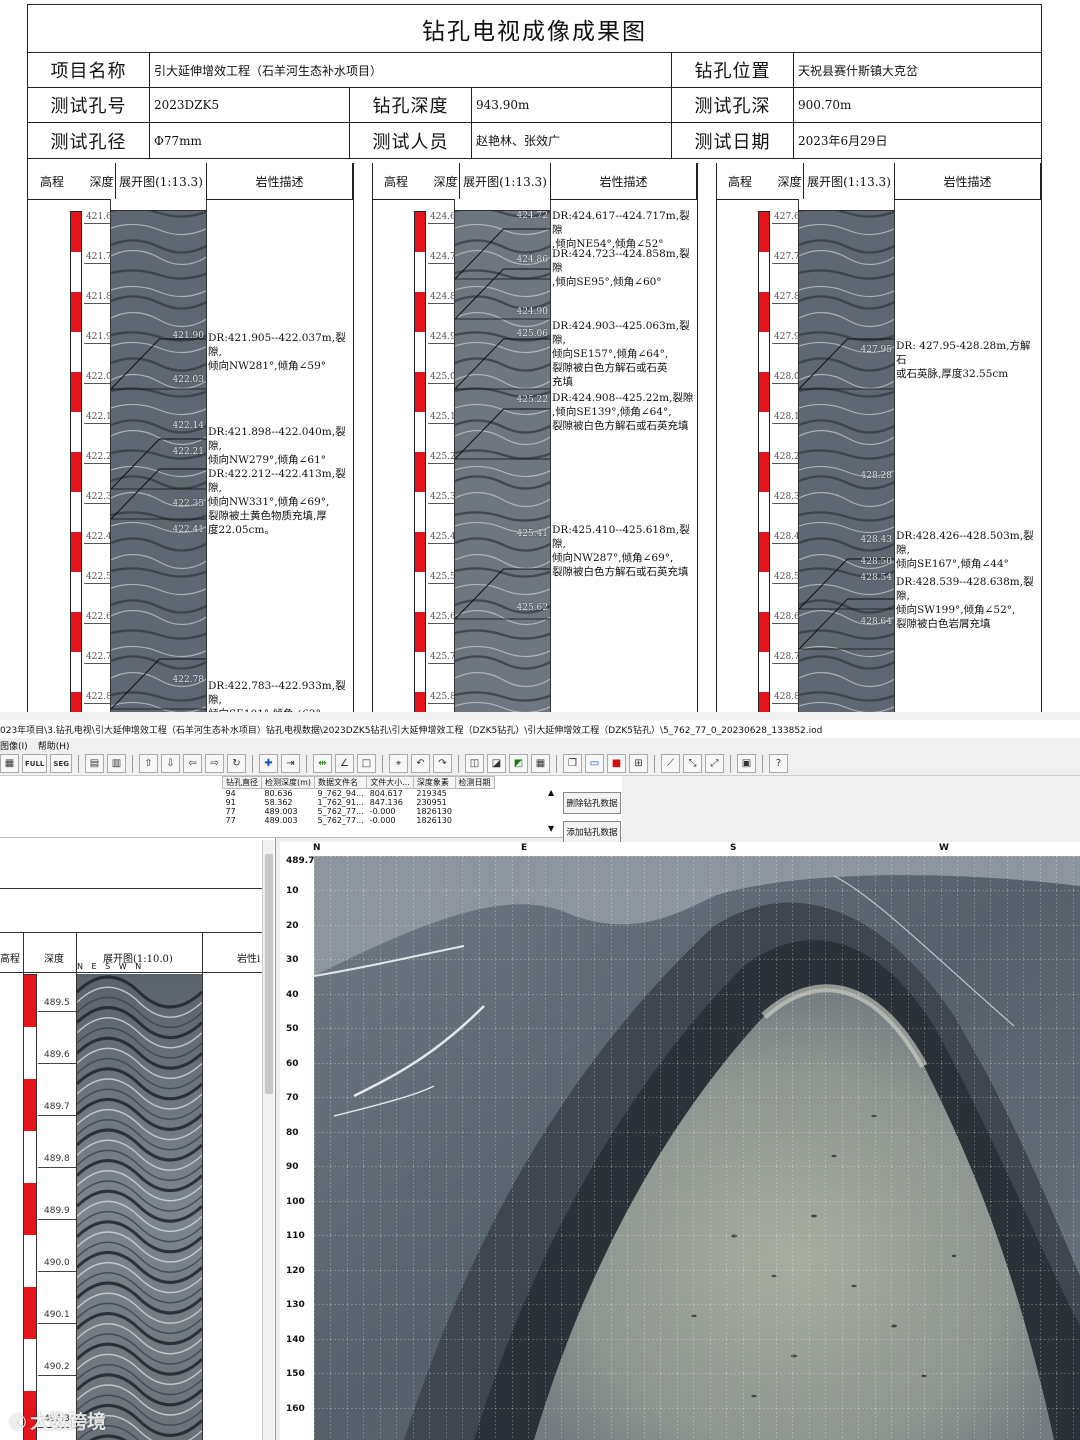 This screenshot has height=1440, width=1080. What do you see at coordinates (292, 1029) in the screenshot?
I see `y-tick-label: 50` at bounding box center [292, 1029].